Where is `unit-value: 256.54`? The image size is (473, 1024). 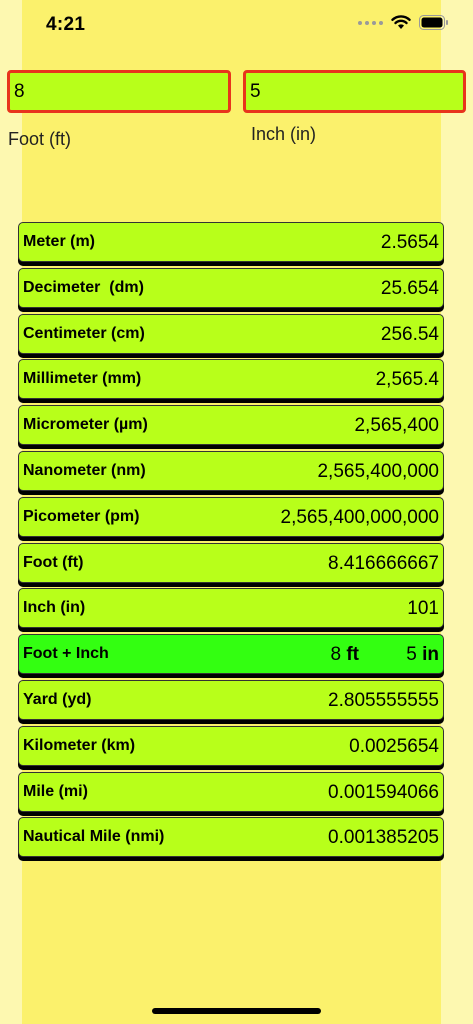
unit-value: 256.54 is located at coordinates (409, 334).